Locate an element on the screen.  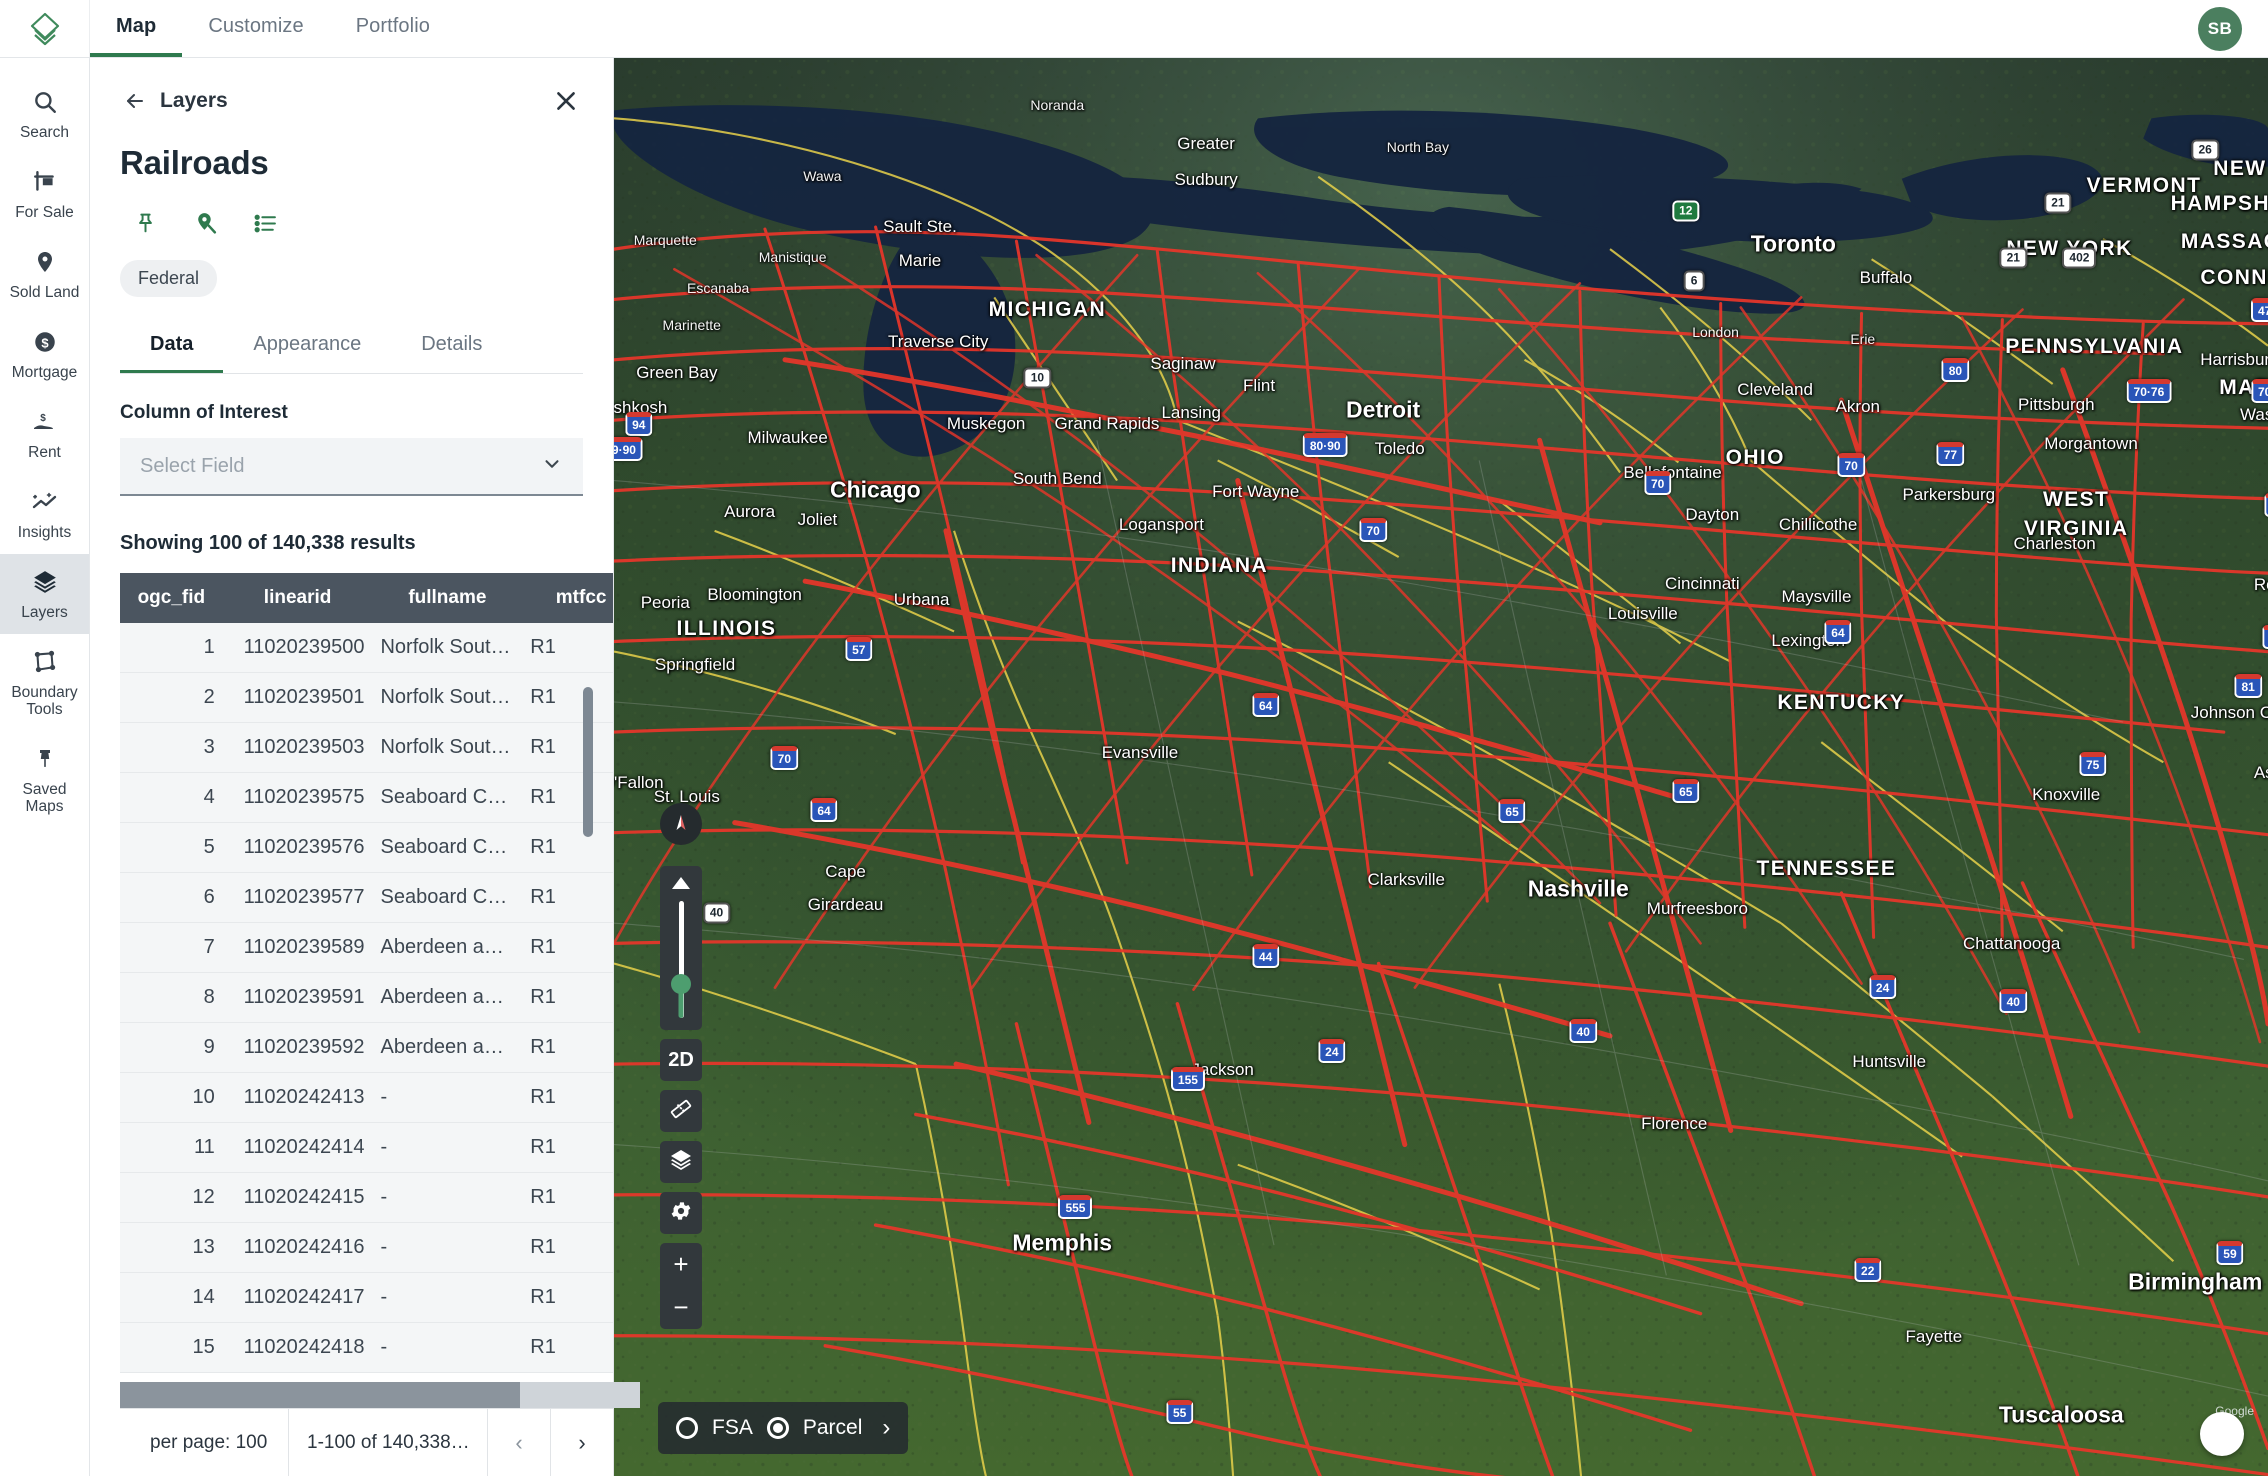
sidebar-item-for-sale: For Sale is located at coordinates (44, 194).